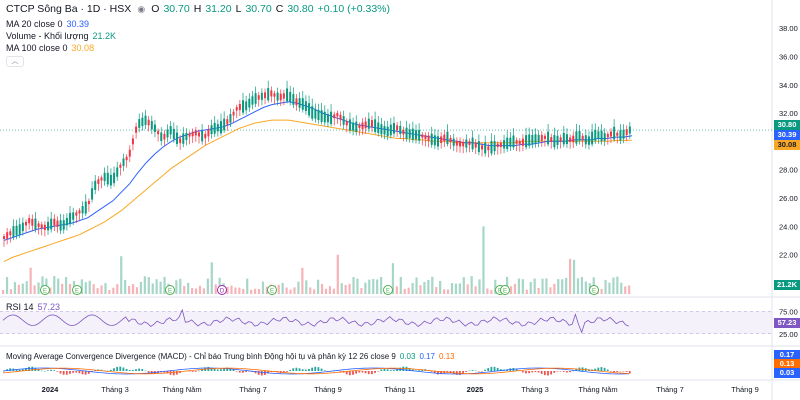 The width and height of the screenshot is (800, 400). What do you see at coordinates (238, 9) in the screenshot?
I see `ohlc-low-label: L` at bounding box center [238, 9].